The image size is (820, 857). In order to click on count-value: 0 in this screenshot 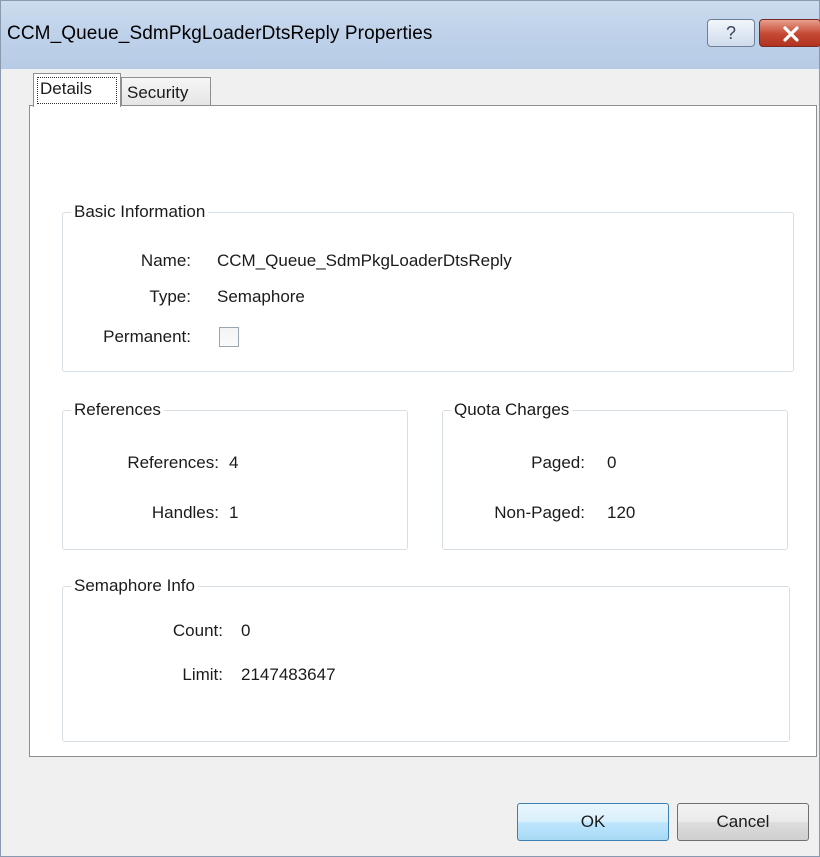, I will do `click(246, 630)`.